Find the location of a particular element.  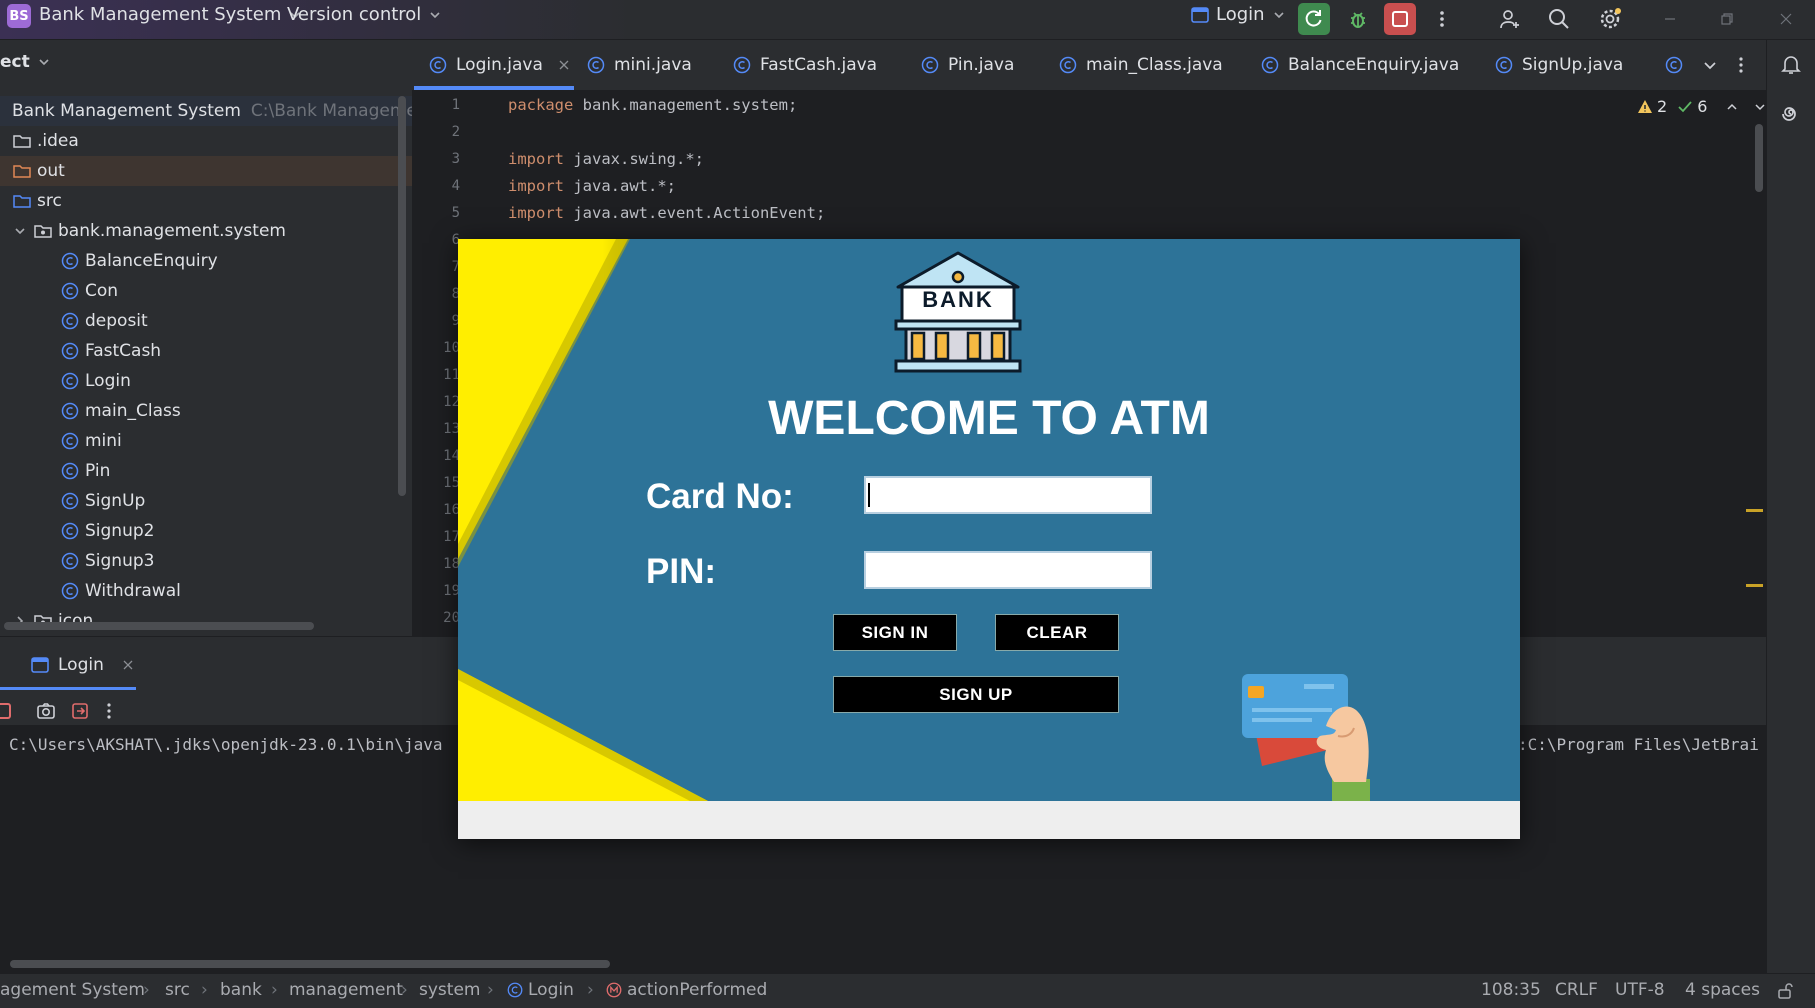

tab-overflow-partial is located at coordinates (1674, 65).